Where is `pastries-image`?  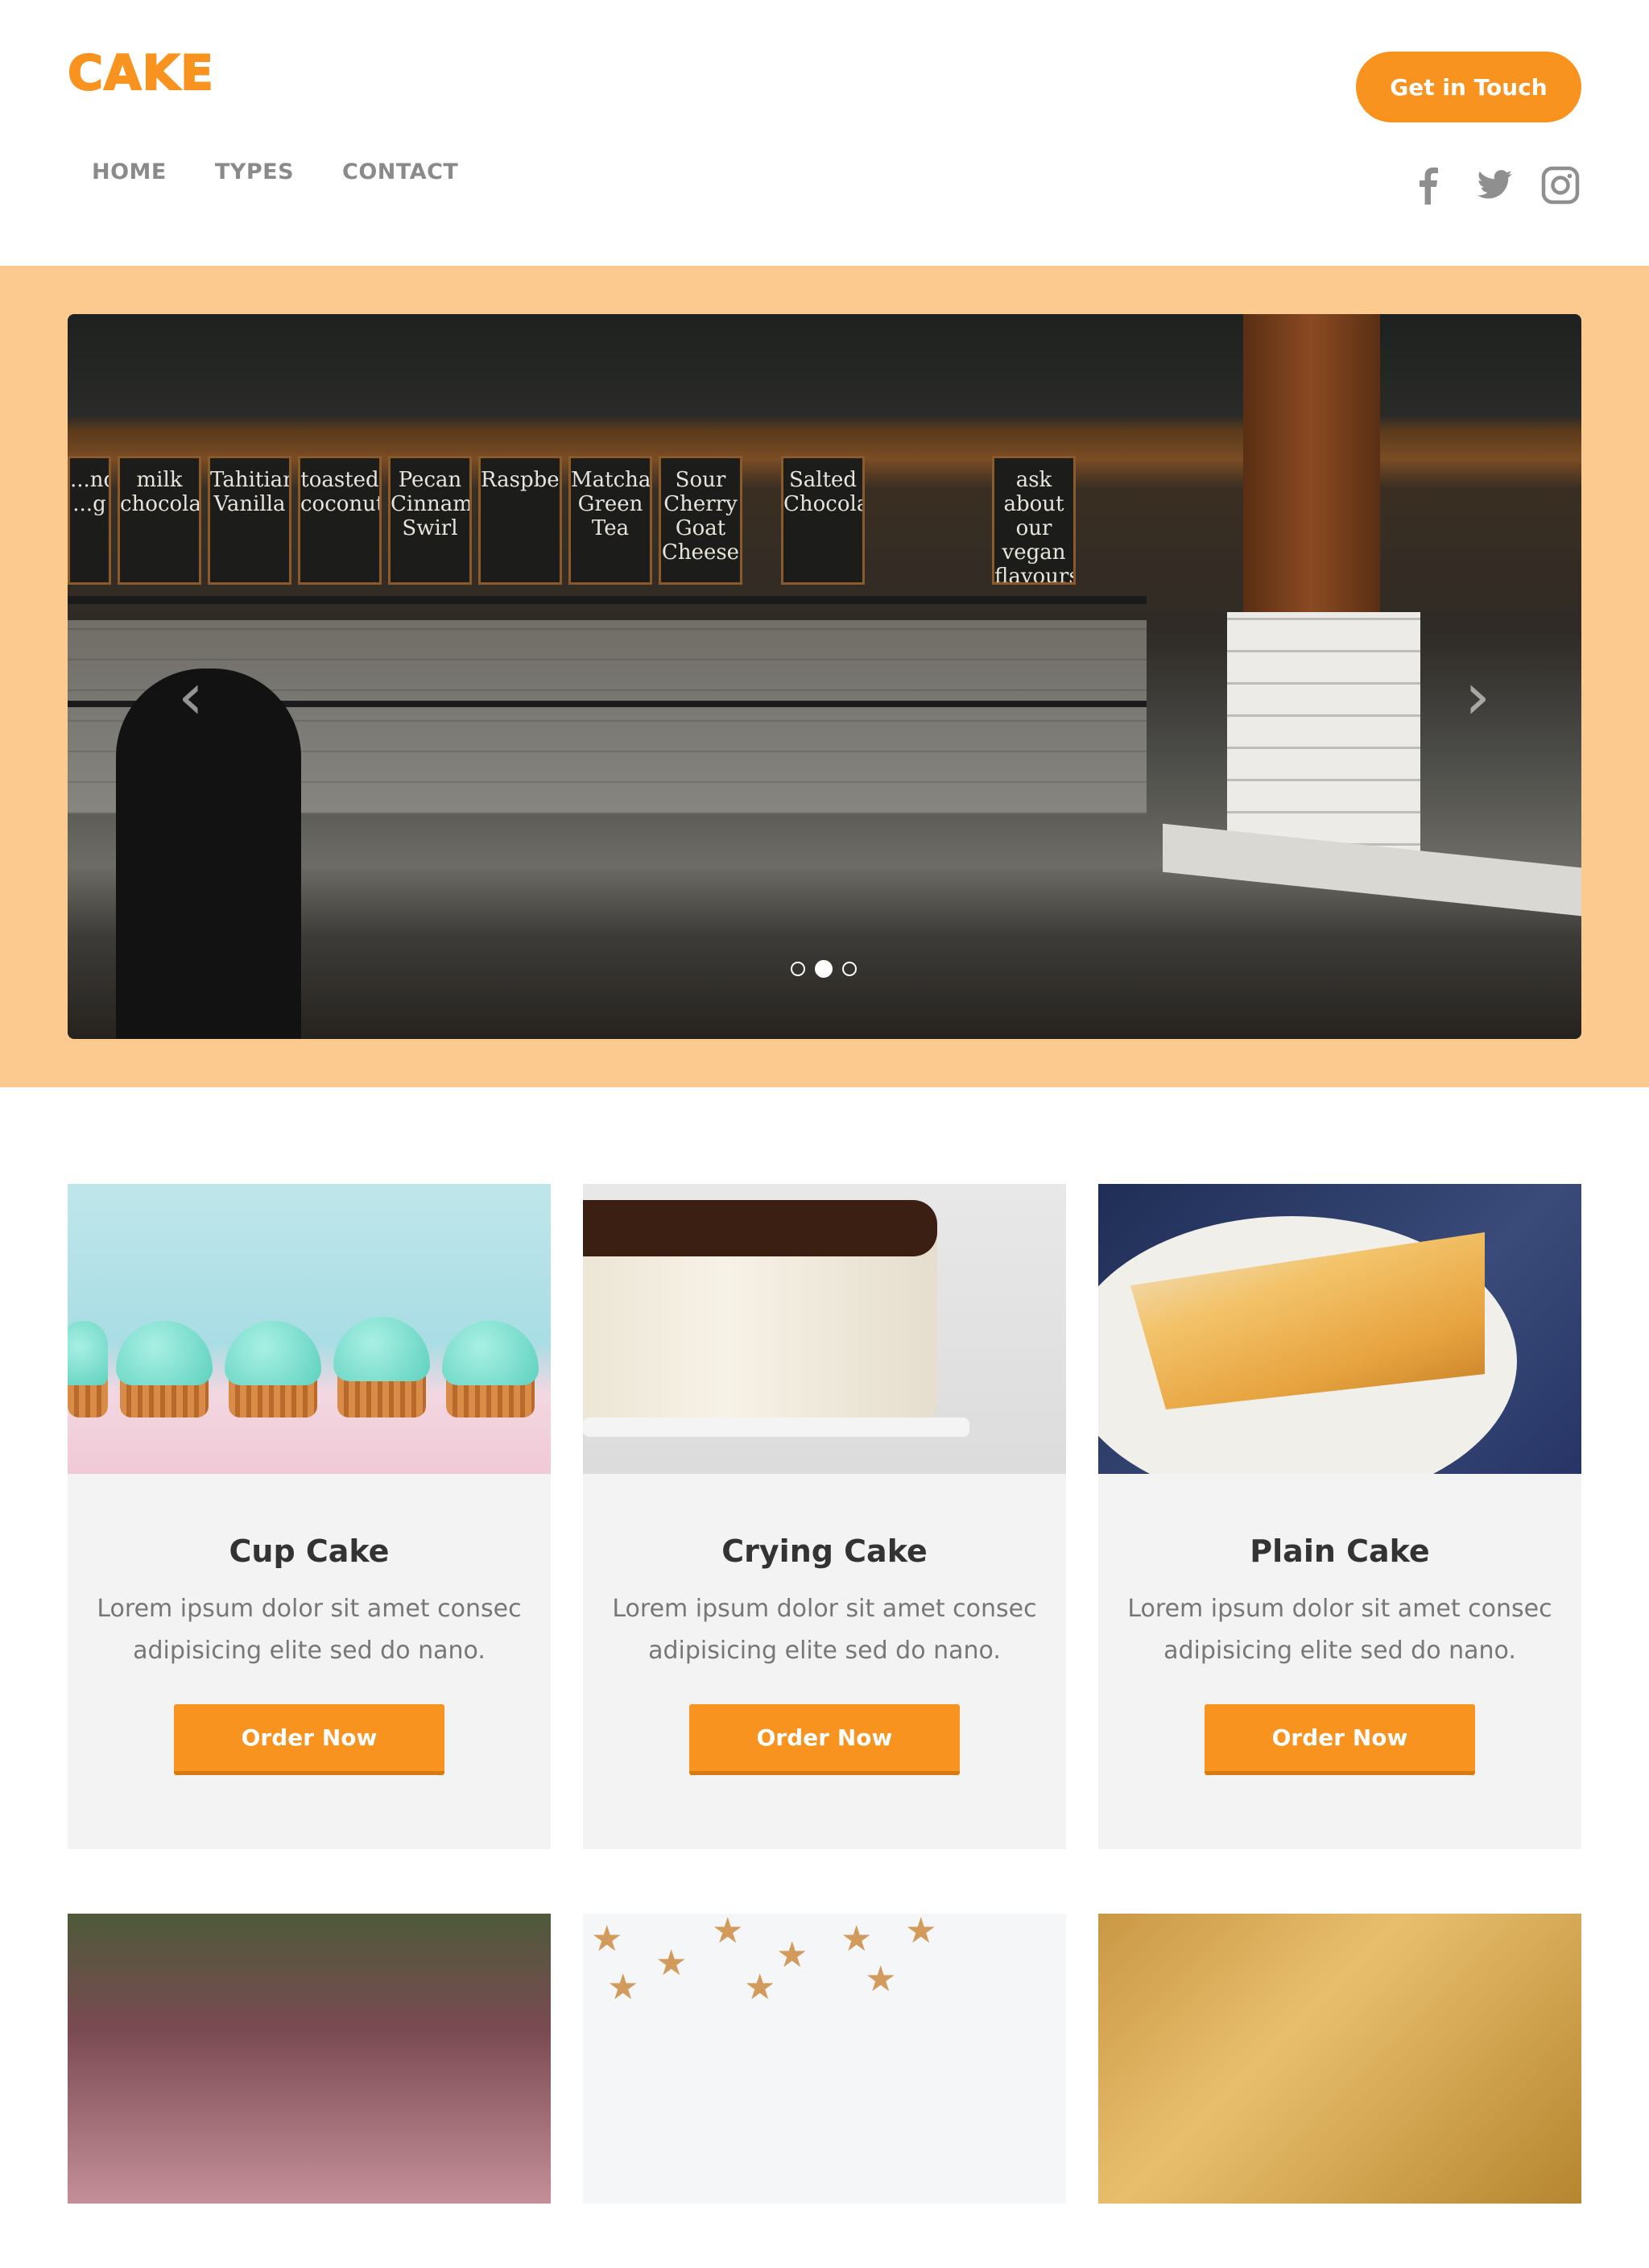
pastries-image is located at coordinates (1339, 2059).